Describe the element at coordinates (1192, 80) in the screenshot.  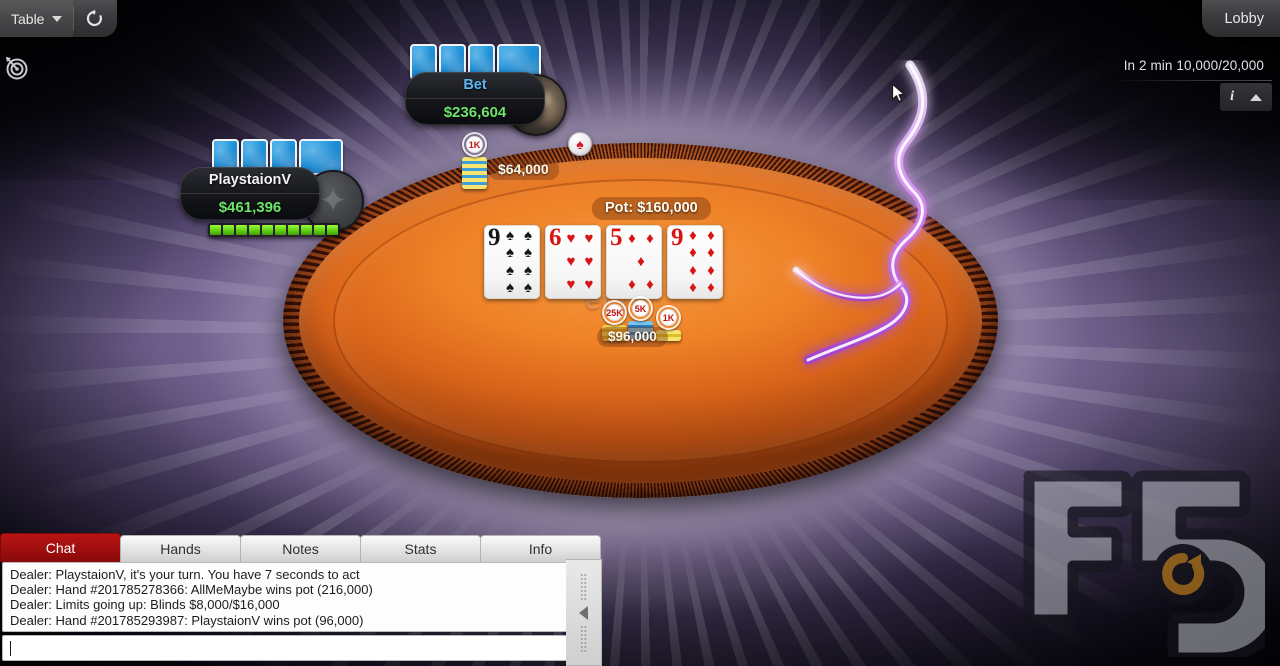
I see `header-underline` at that location.